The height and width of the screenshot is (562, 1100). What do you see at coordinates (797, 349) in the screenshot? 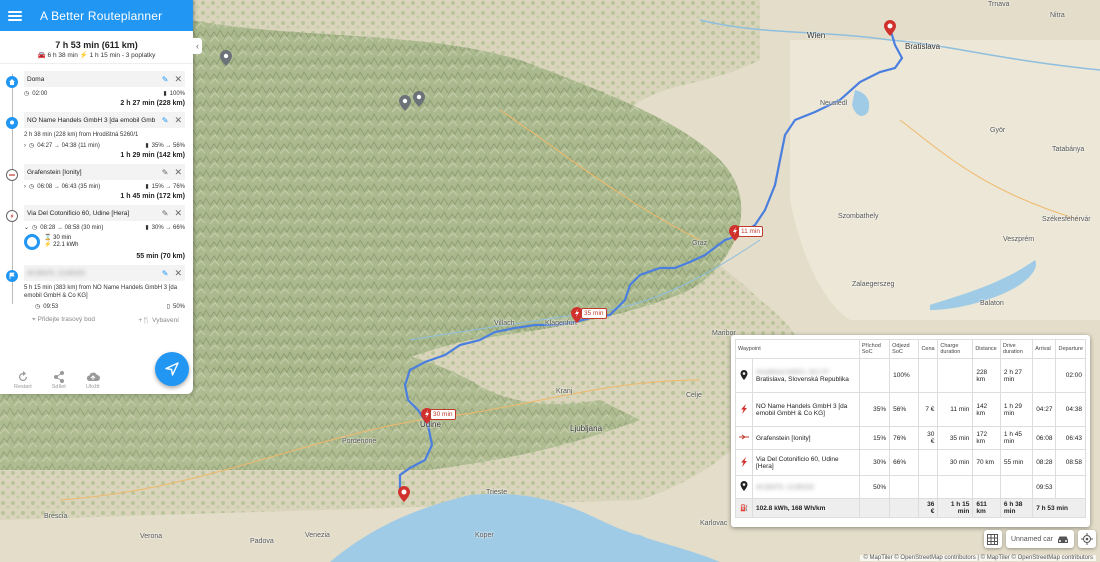
I see `col-header: Waypoint` at bounding box center [797, 349].